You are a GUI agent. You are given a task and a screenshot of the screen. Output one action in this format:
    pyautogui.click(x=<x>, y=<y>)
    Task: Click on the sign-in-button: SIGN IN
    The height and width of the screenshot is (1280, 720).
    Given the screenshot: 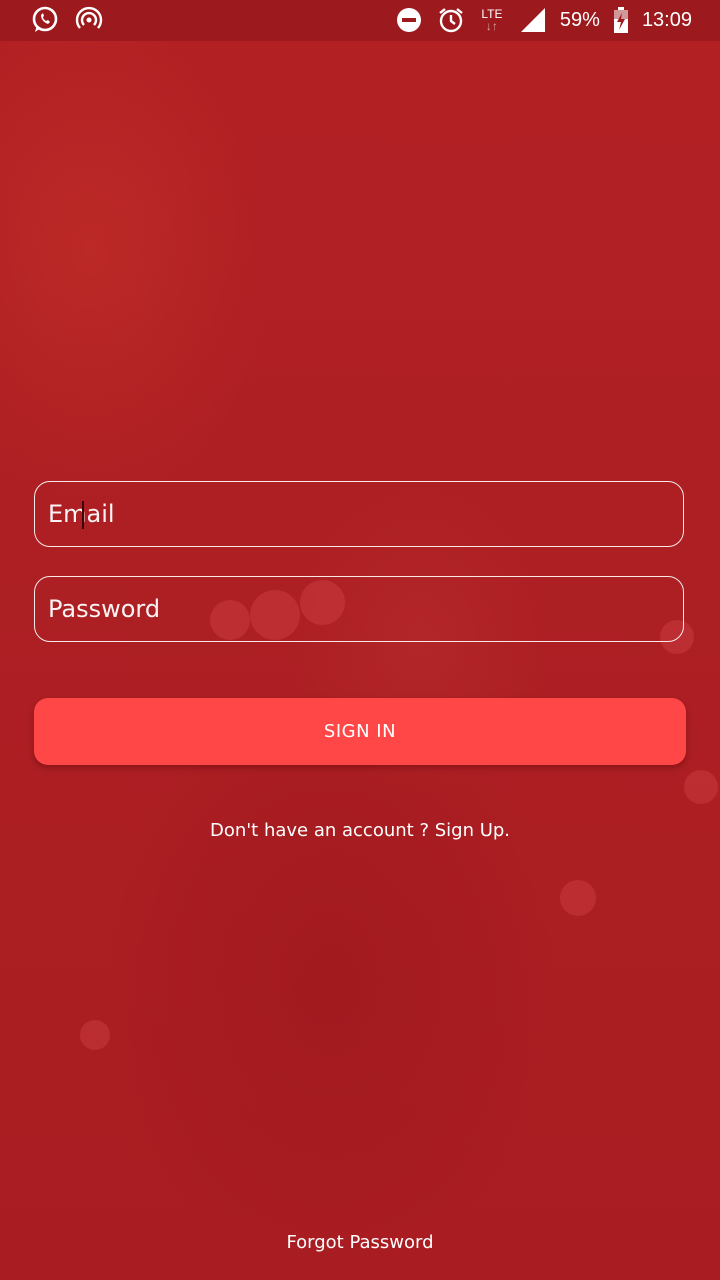 What is the action you would take?
    pyautogui.click(x=360, y=731)
    